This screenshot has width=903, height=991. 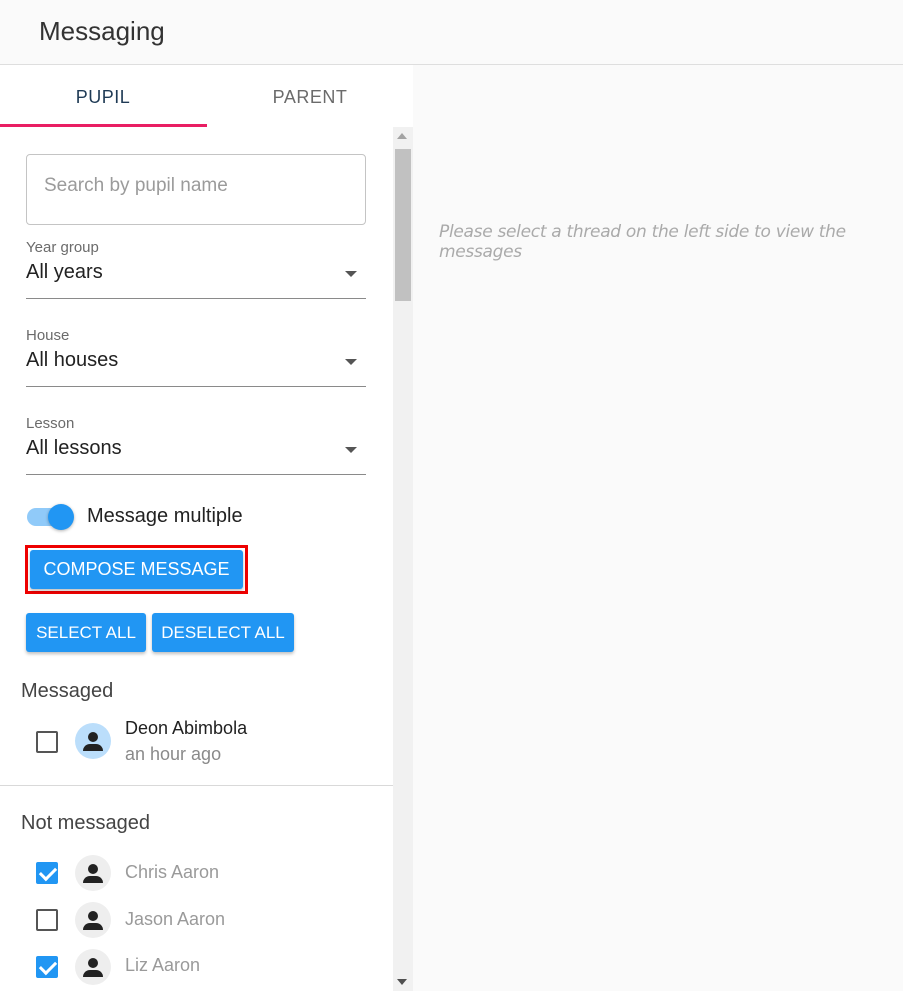 What do you see at coordinates (310, 96) in the screenshot?
I see `tab-parent: PARENT` at bounding box center [310, 96].